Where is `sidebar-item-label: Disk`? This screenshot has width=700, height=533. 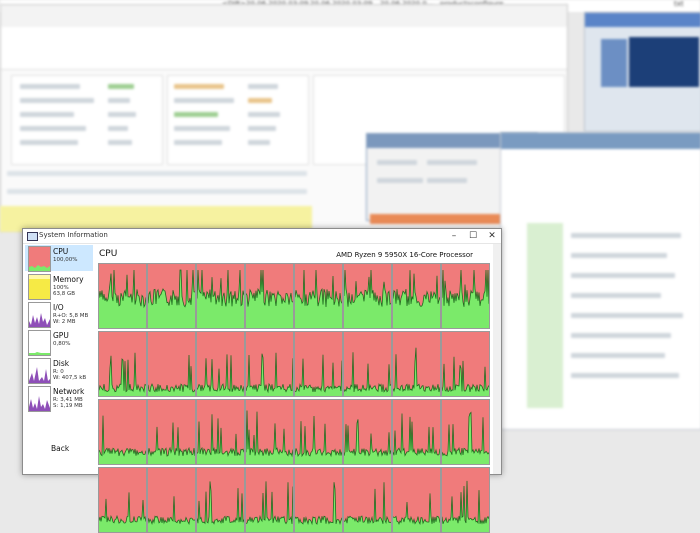
sidebar-item-label: Disk is located at coordinates (61, 363).